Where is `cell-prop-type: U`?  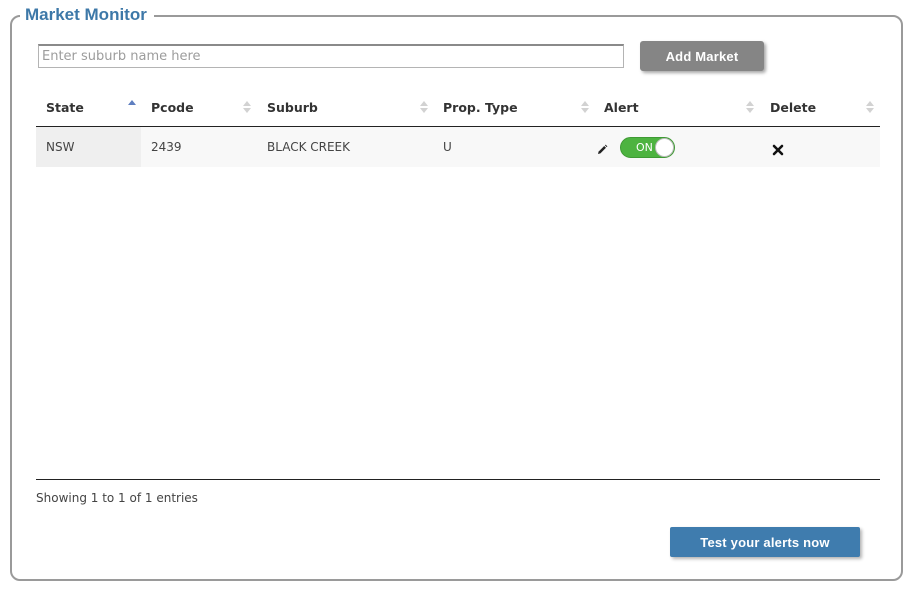
cell-prop-type: U is located at coordinates (447, 147).